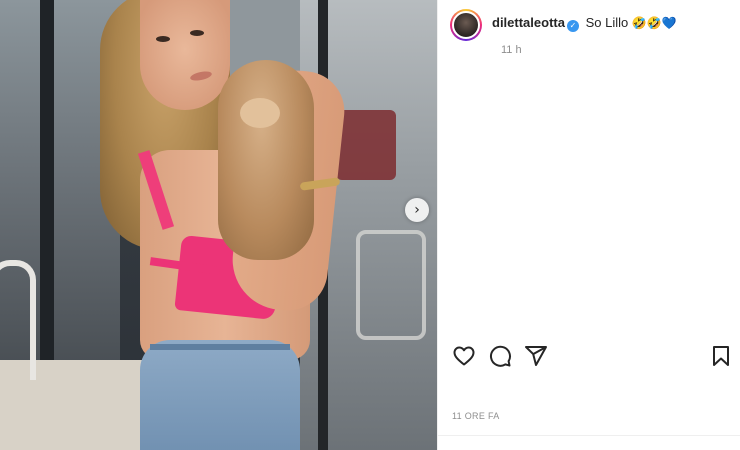 The width and height of the screenshot is (740, 450). What do you see at coordinates (589, 435) in the screenshot?
I see `divider` at bounding box center [589, 435].